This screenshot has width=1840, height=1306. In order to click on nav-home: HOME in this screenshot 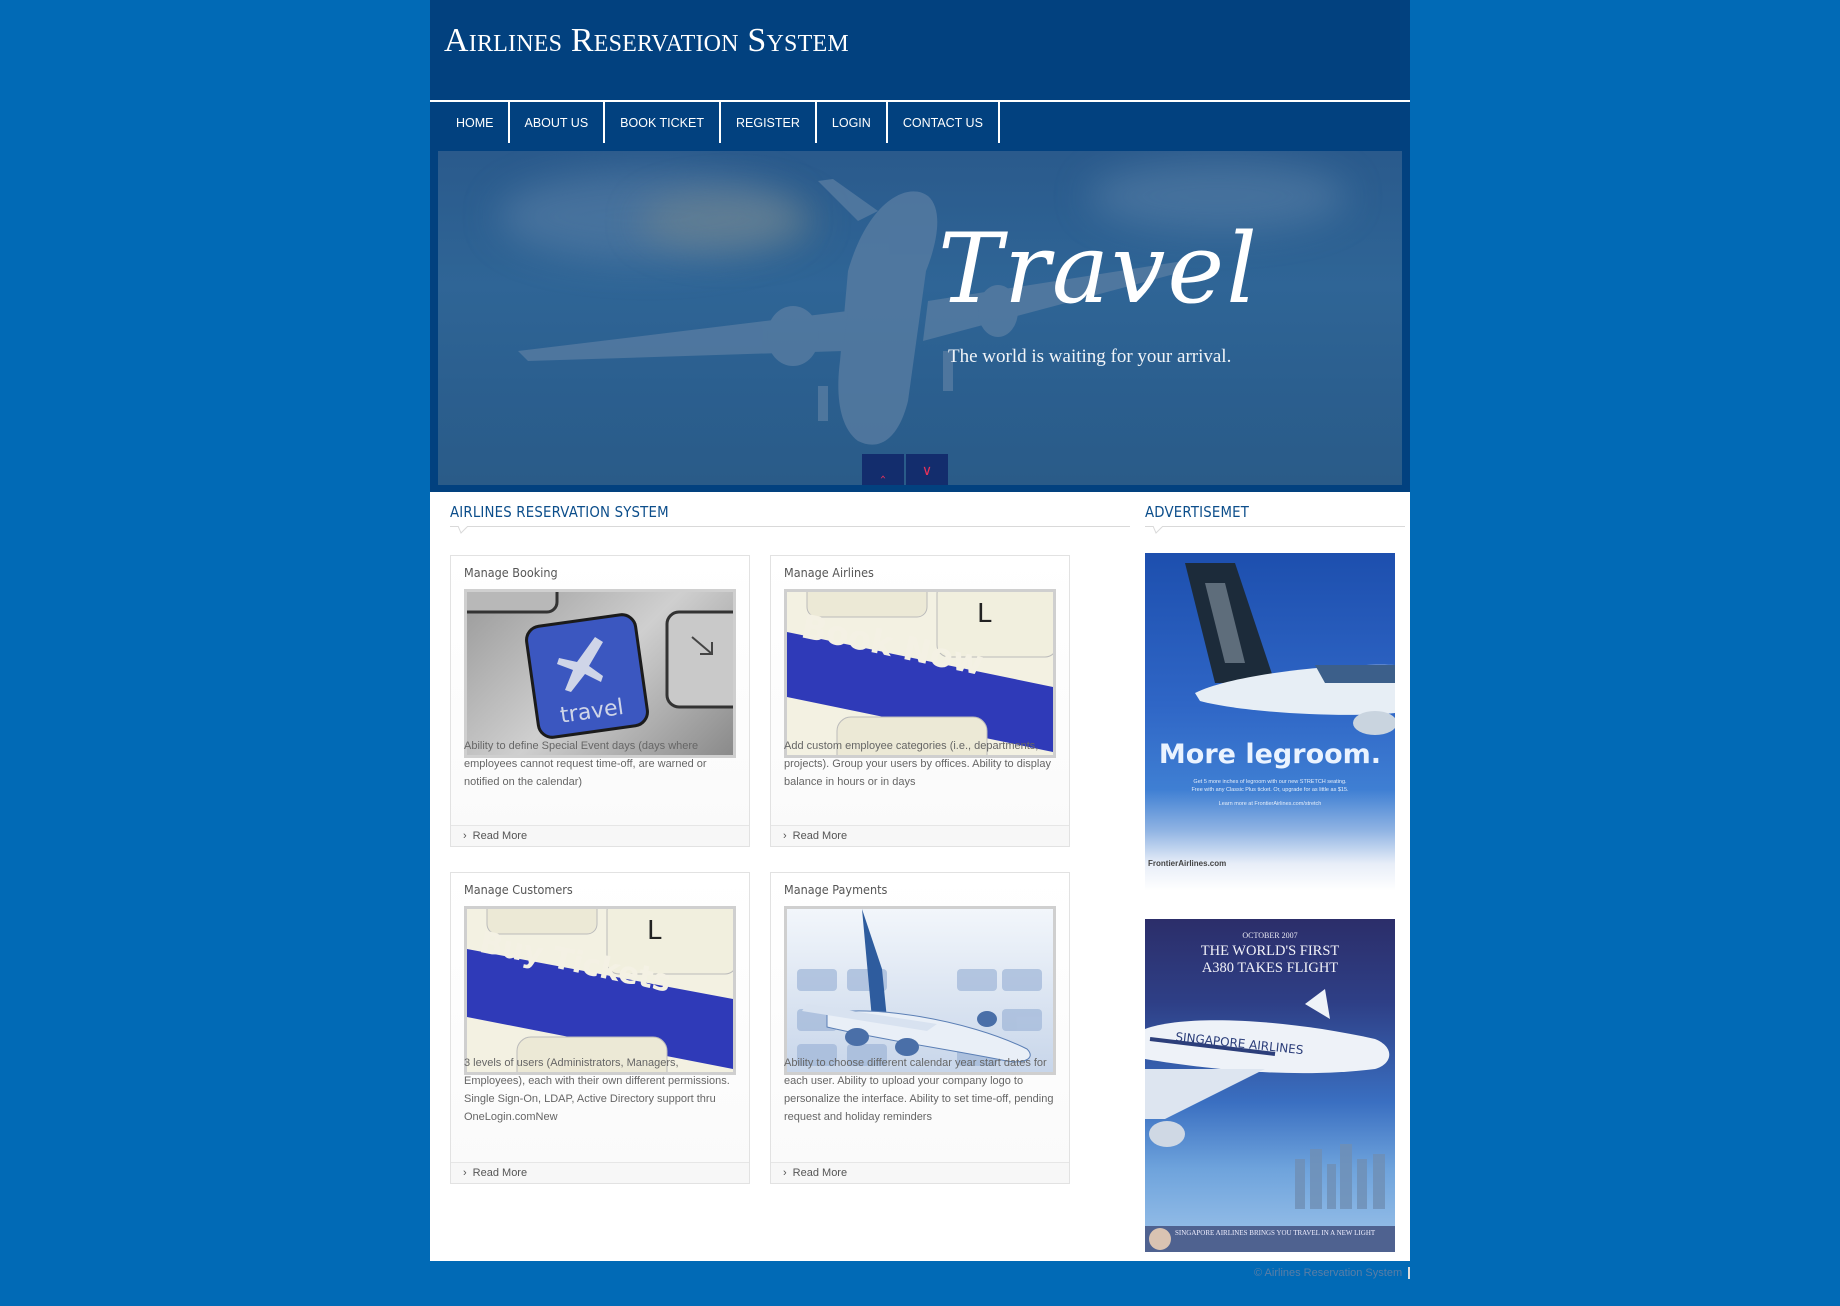, I will do `click(470, 122)`.